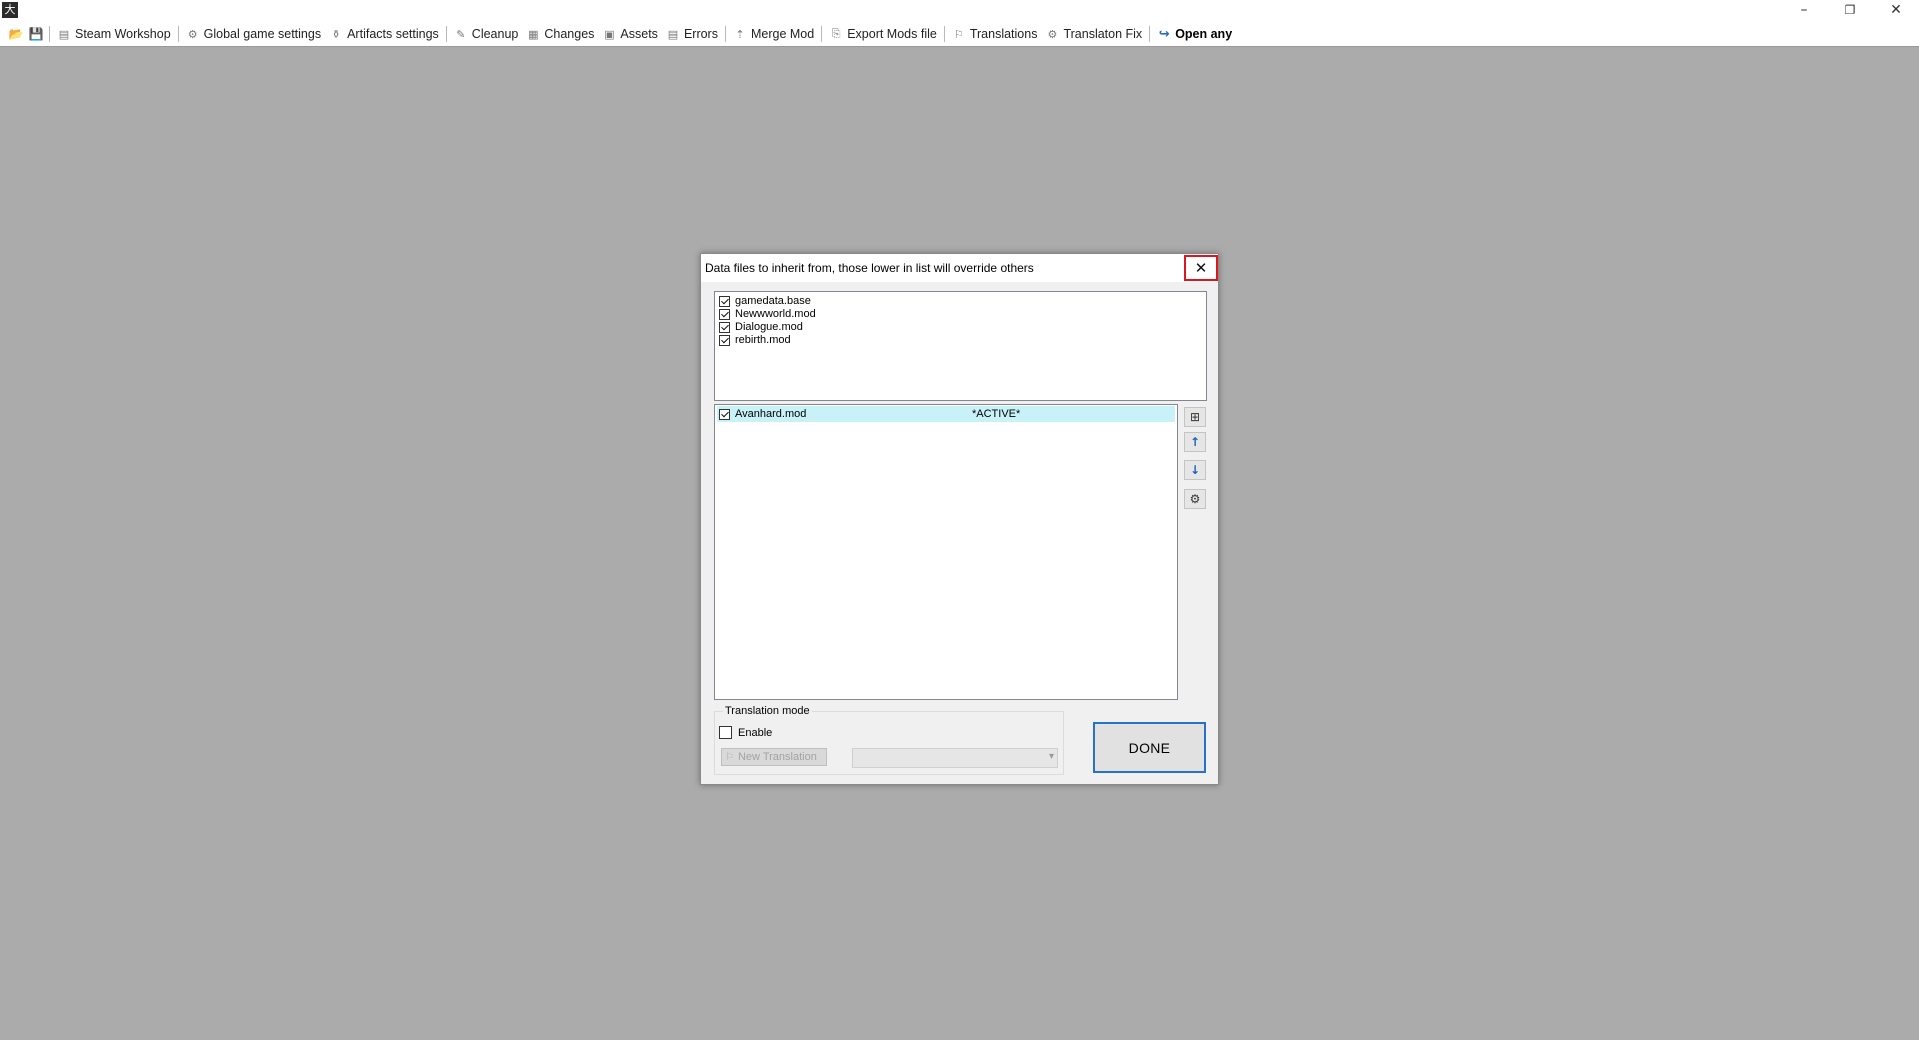 The image size is (1919, 1040). I want to click on settings-button: ⚙, so click(1195, 499).